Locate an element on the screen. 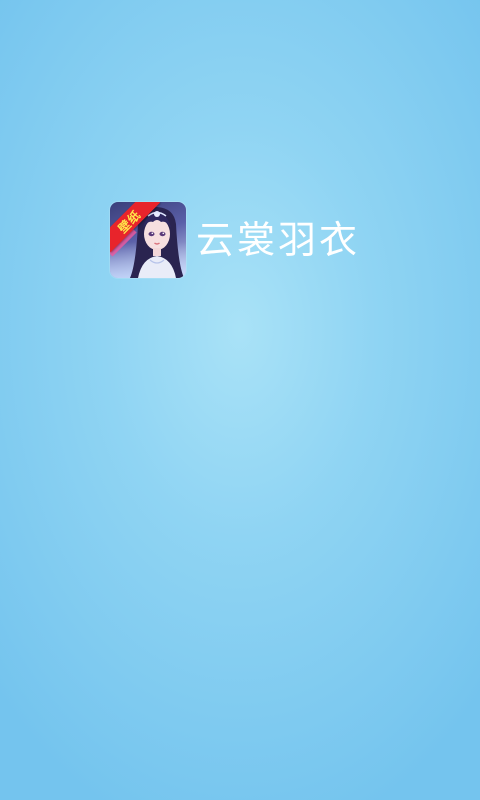 This screenshot has width=480, height=800. app-logo-icon: 壁纸 is located at coordinates (148, 240).